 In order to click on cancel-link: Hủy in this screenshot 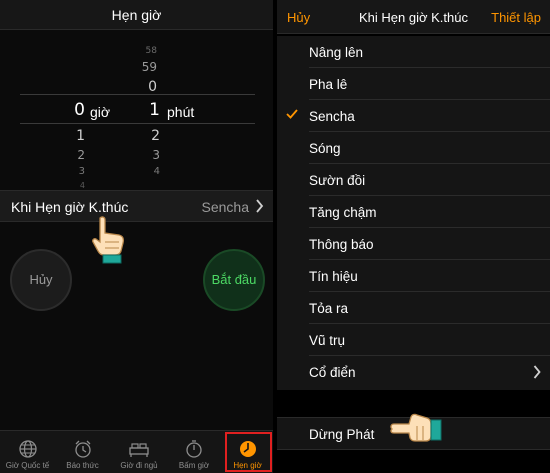, I will do `click(298, 17)`.